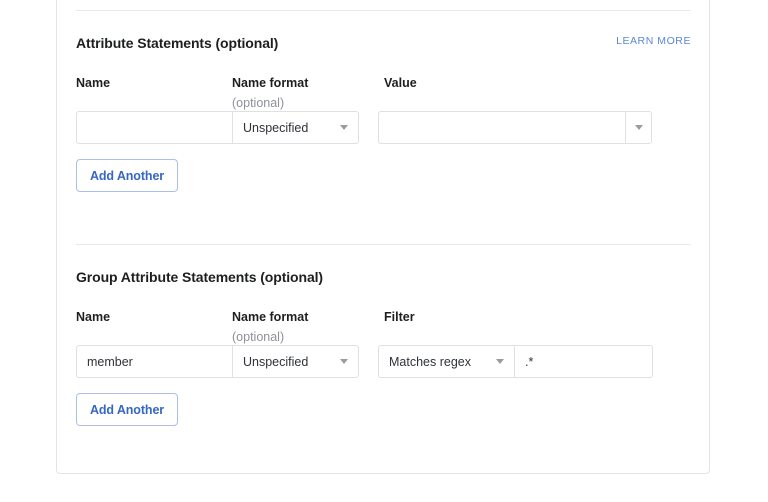  Describe the element at coordinates (258, 337) in the screenshot. I see `column-header-group-name-format-optional: (optional)` at that location.